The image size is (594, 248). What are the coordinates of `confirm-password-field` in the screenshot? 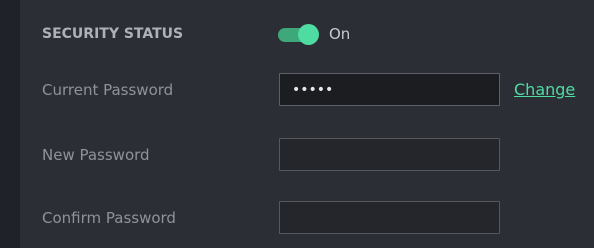 It's located at (389, 217).